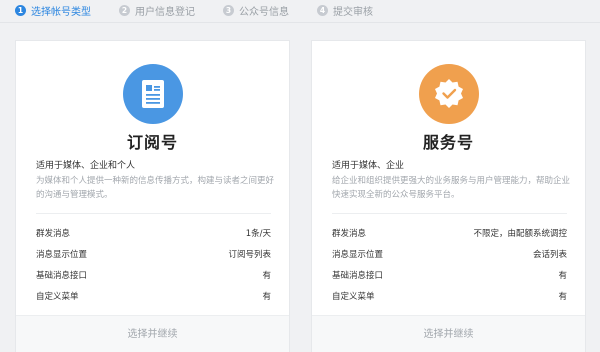  Describe the element at coordinates (61, 12) in the screenshot. I see `step-label: 选择帐号类型` at that location.